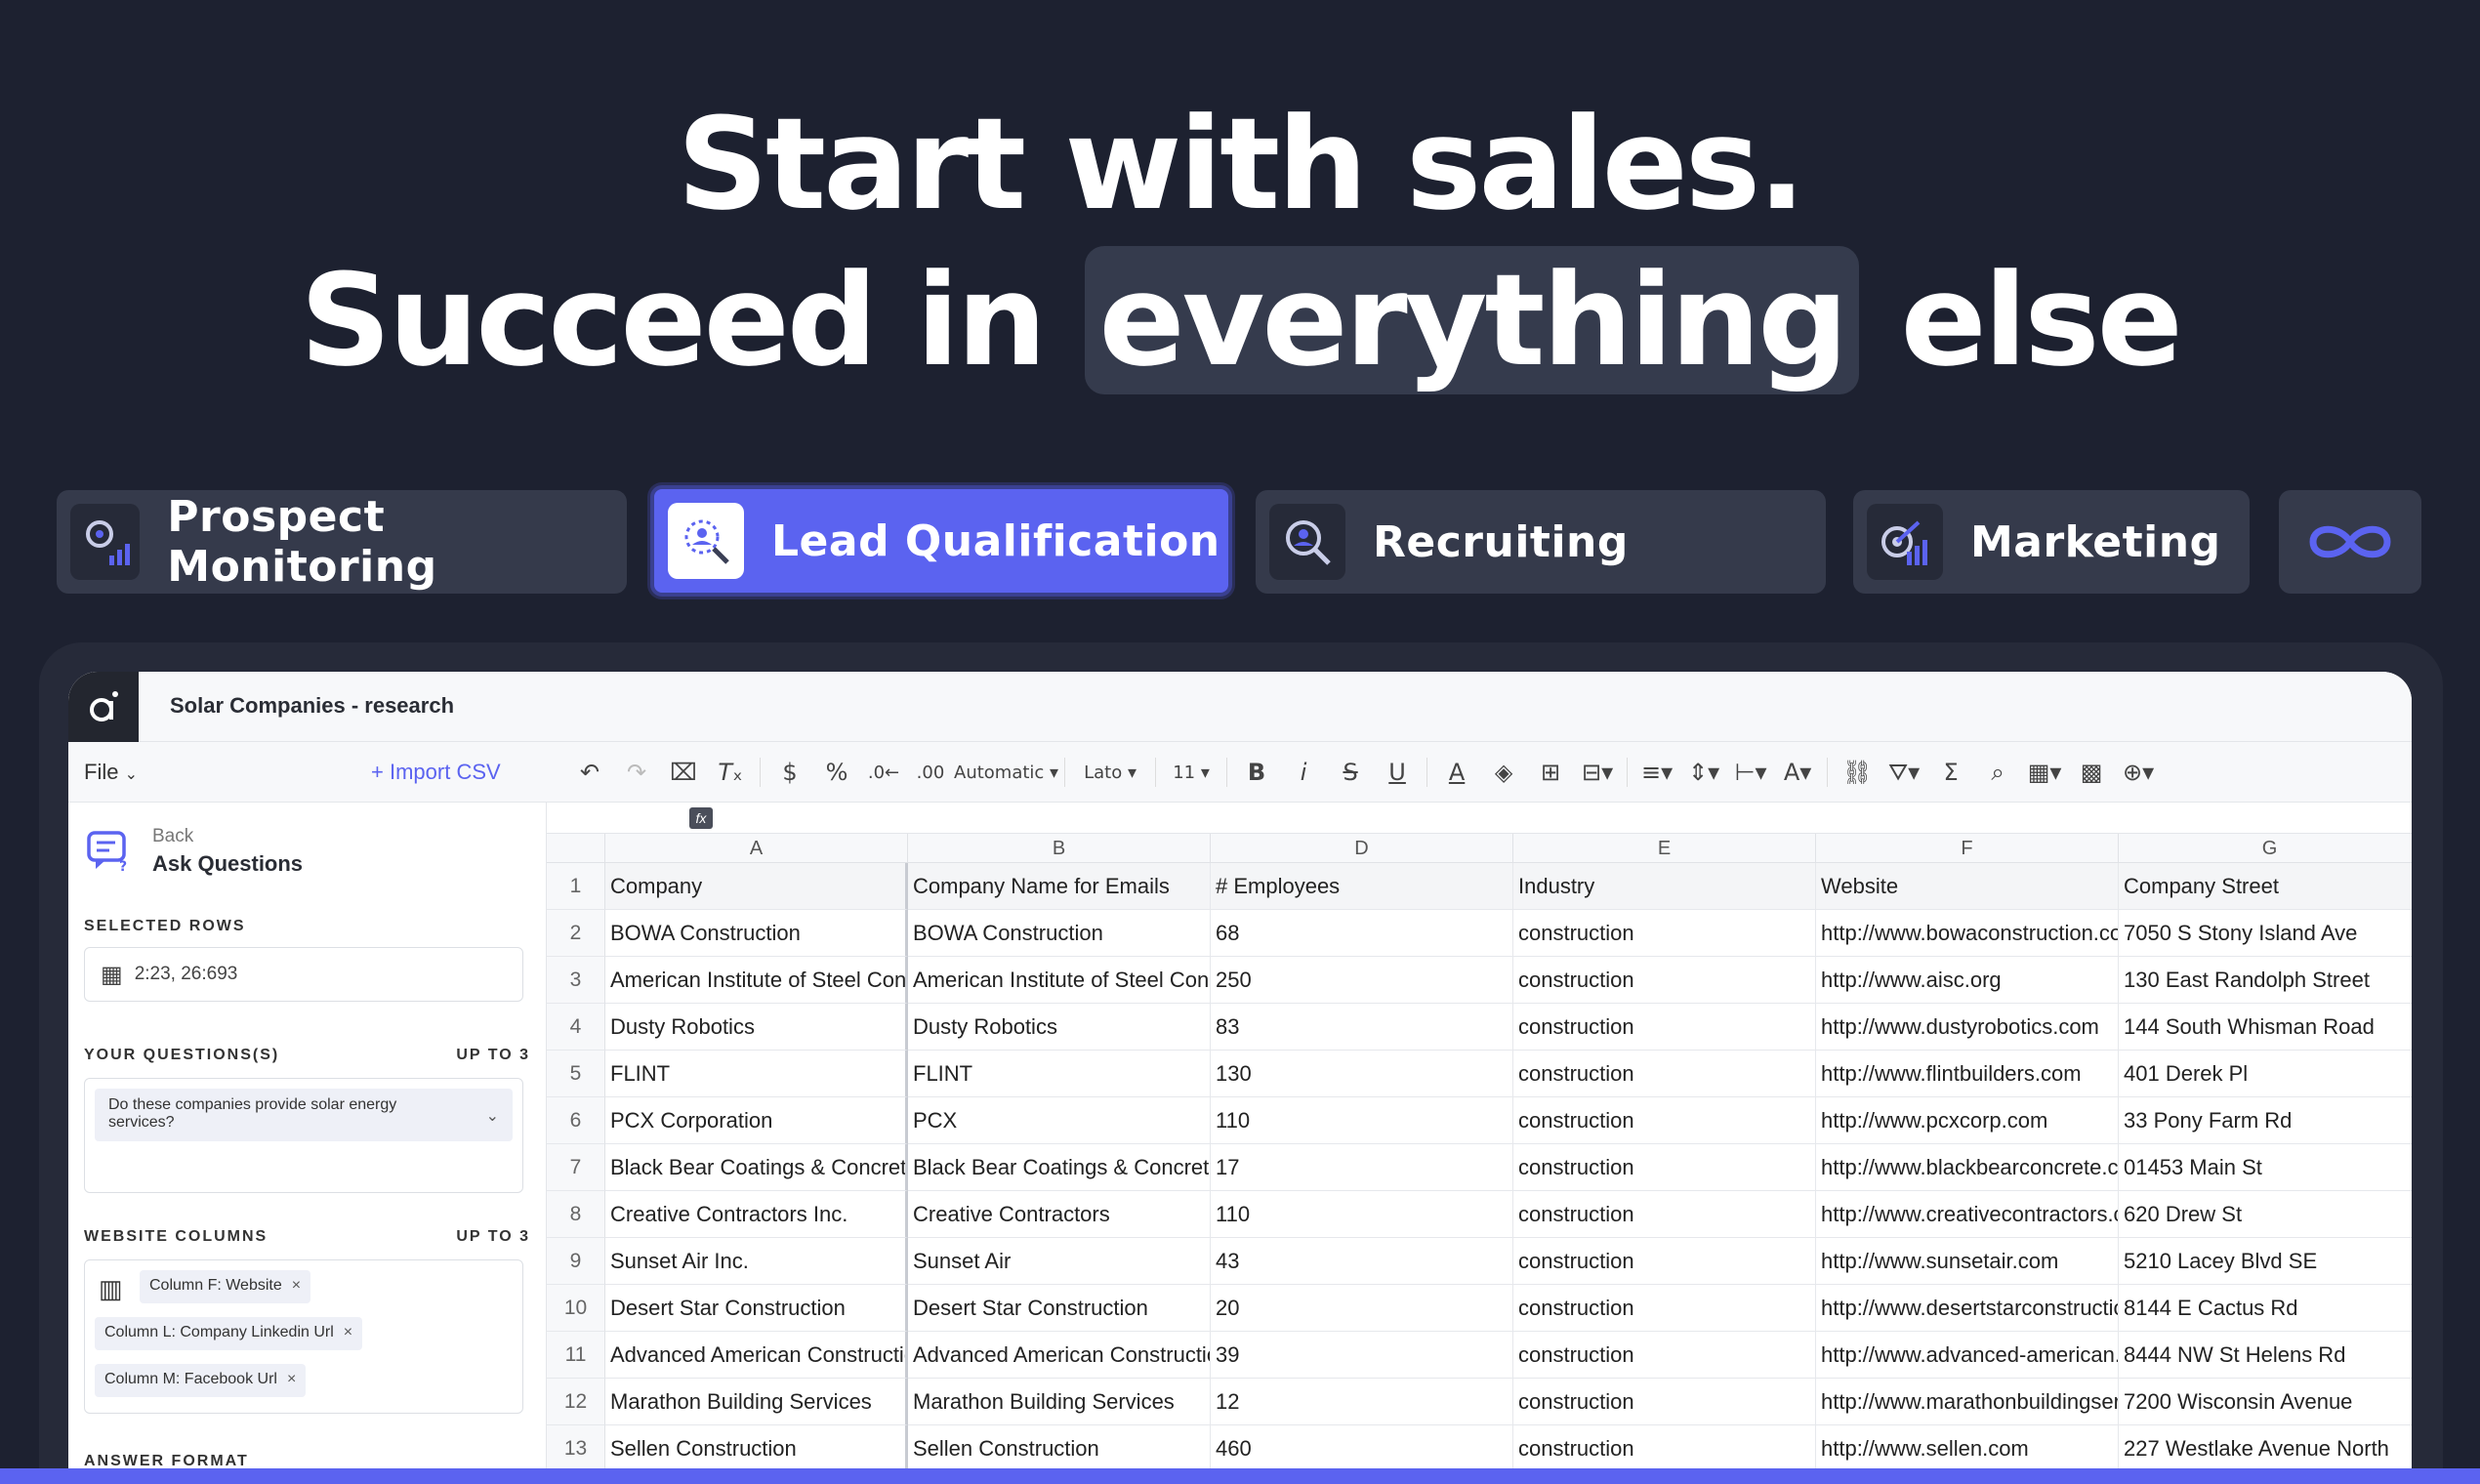 The width and height of the screenshot is (2480, 1484). Describe the element at coordinates (1059, 1074) in the screenshot. I see `table-cell: FLINT` at that location.